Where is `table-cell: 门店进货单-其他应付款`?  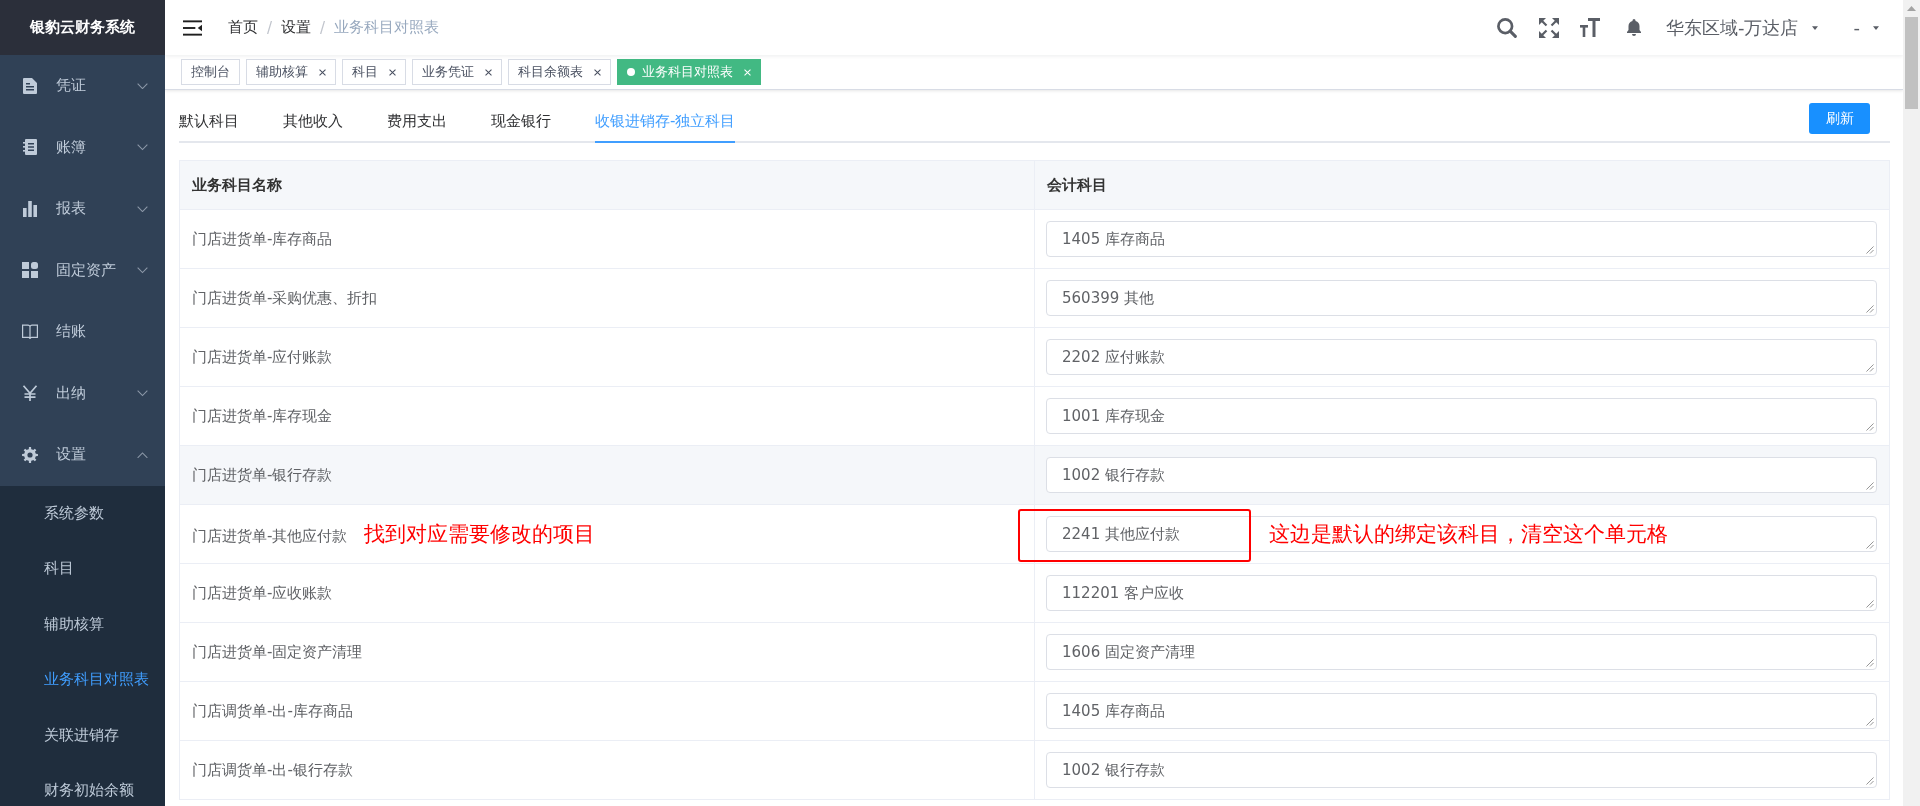
table-cell: 门店进货单-其他应付款 is located at coordinates (270, 536).